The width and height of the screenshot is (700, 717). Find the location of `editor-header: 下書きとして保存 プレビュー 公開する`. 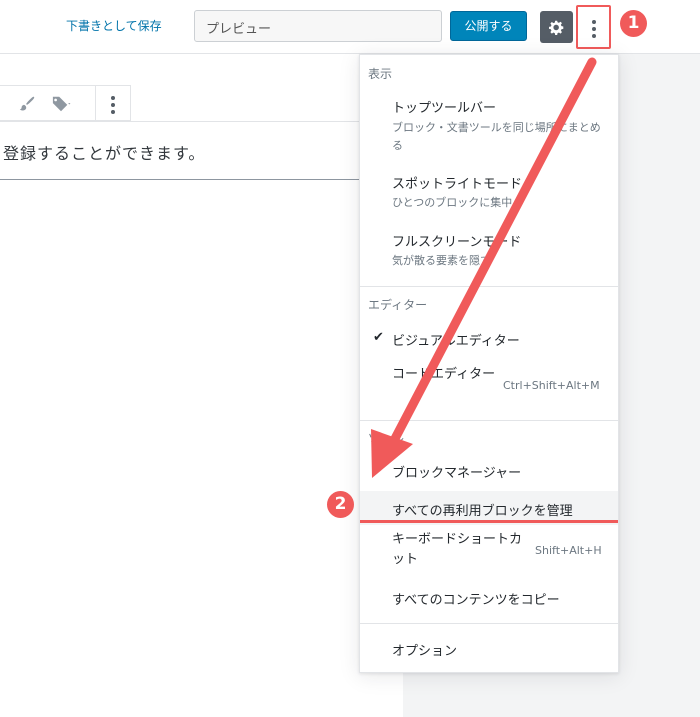

editor-header: 下書きとして保存 プレビュー 公開する is located at coordinates (350, 27).